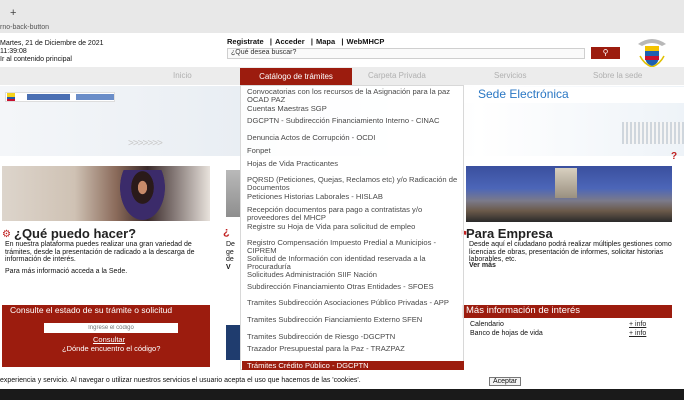  I want to click on gear-icon: ⚙, so click(6, 234).